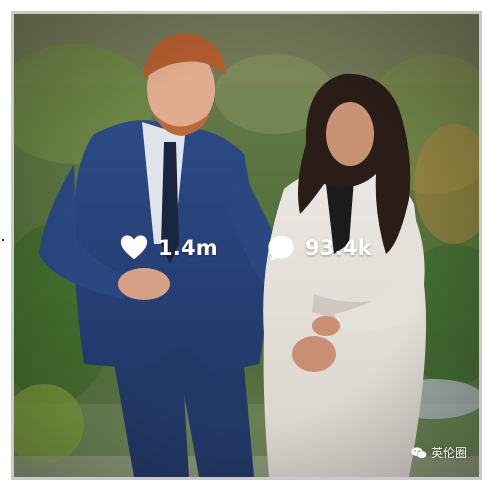  What do you see at coordinates (448, 453) in the screenshot?
I see `watermark-text: 英伦圈` at bounding box center [448, 453].